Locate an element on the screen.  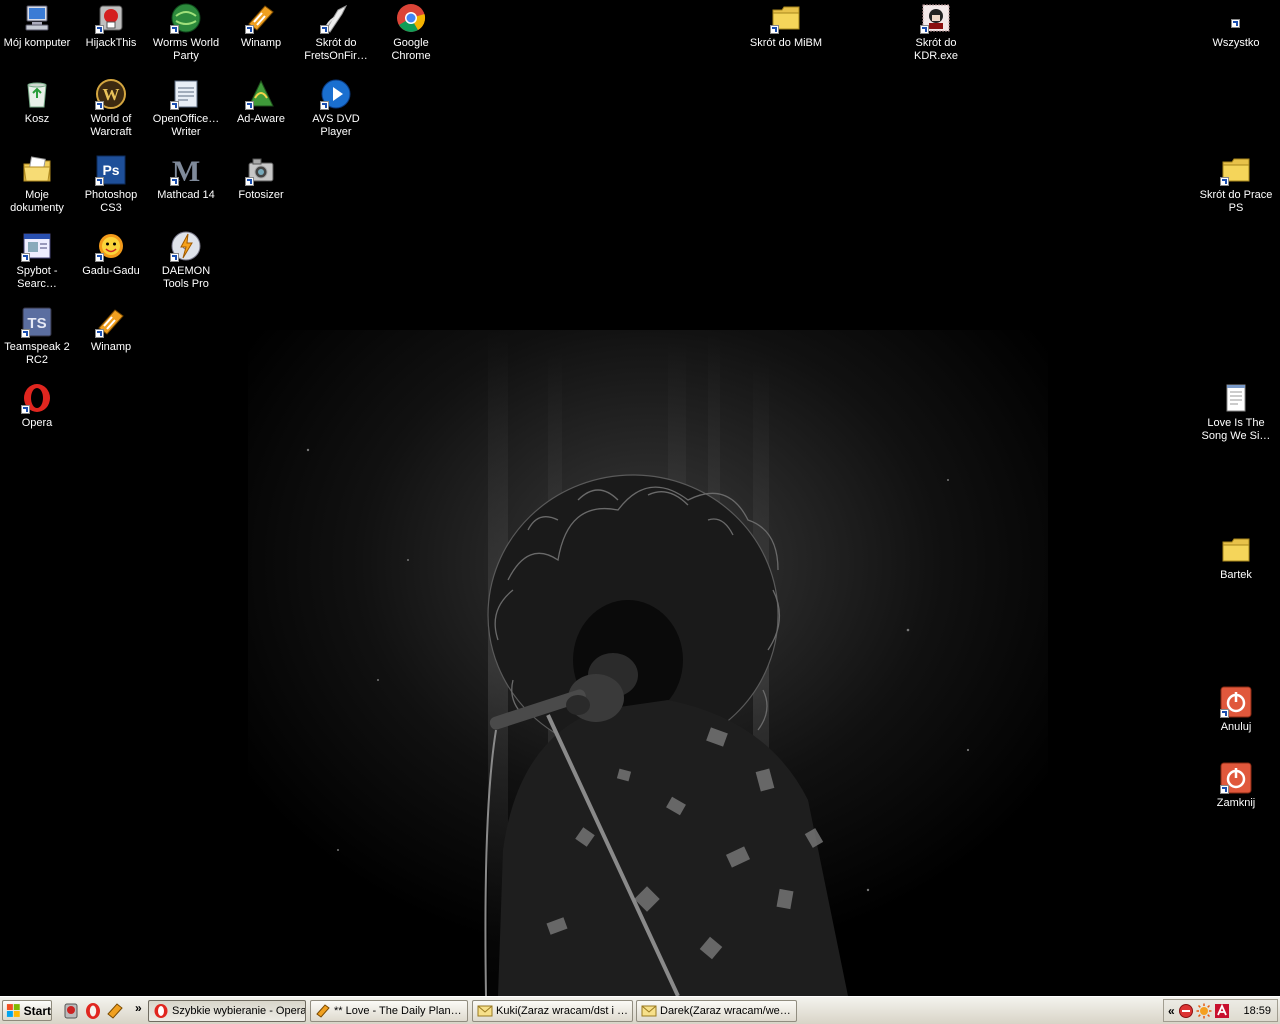
worms-icon is located at coordinates (186, 18).